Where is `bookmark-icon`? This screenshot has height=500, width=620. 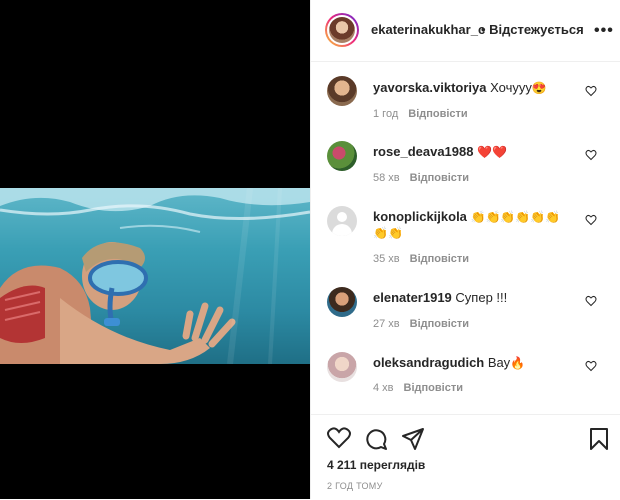
bookmark-icon is located at coordinates (599, 439).